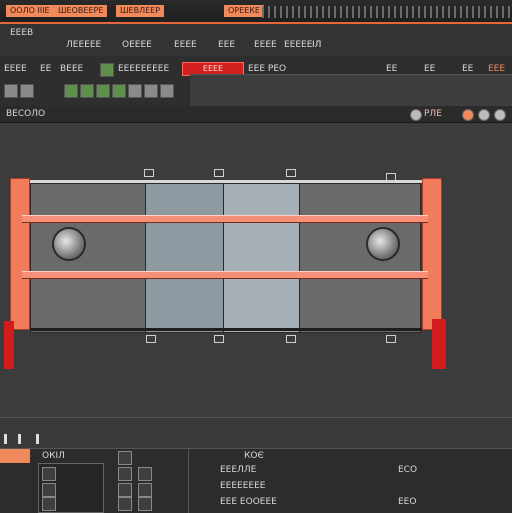 The width and height of the screenshot is (512, 513). What do you see at coordinates (226, 45) in the screenshot?
I see `toolbar-label-5: ЕЕЕ` at bounding box center [226, 45].